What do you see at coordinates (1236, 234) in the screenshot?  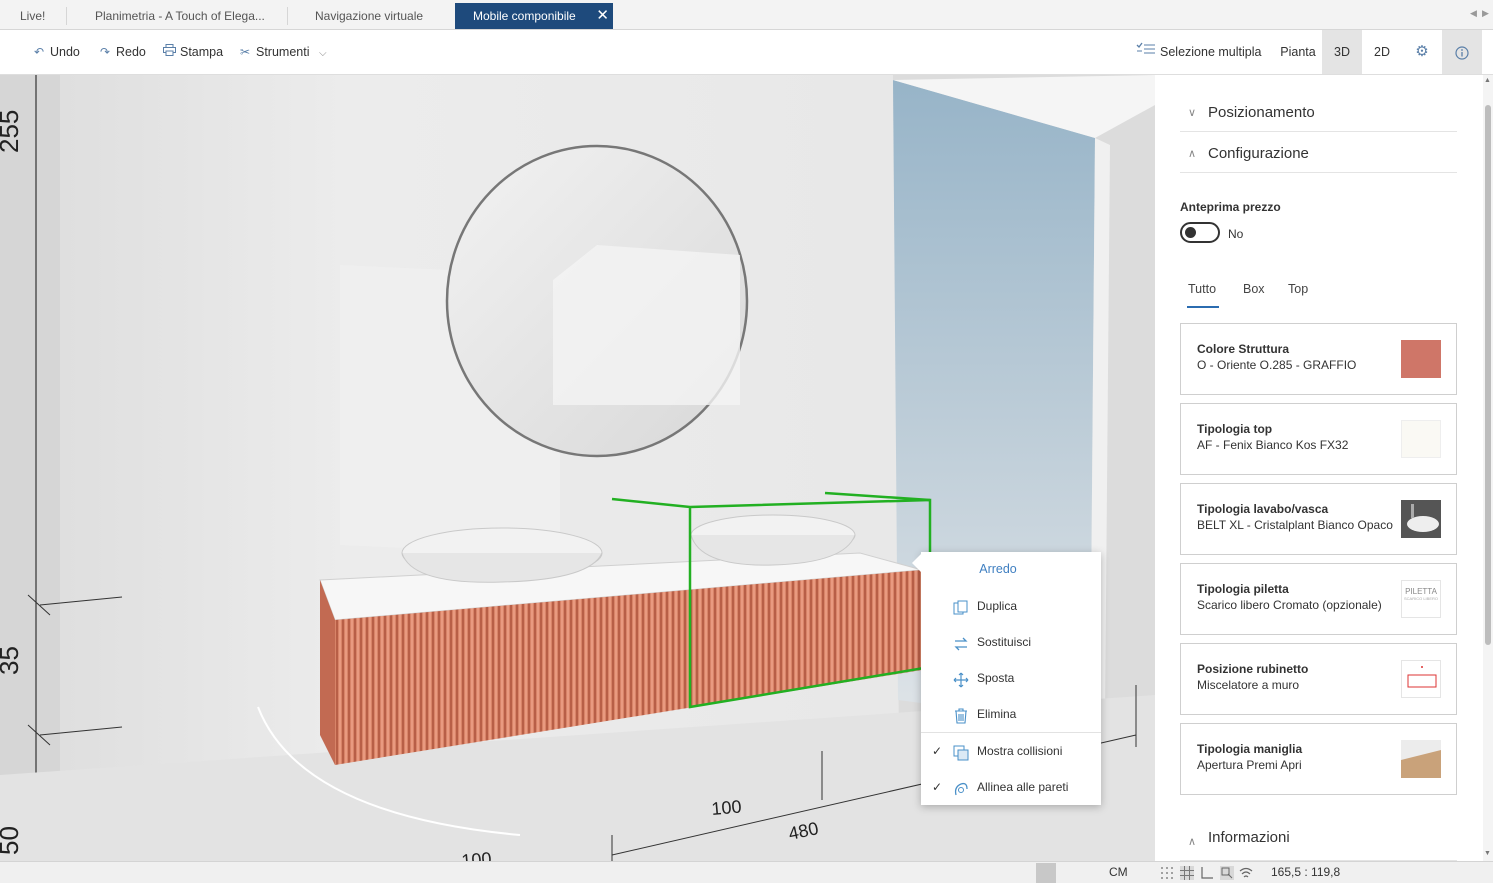 I see `price-preview-value: No` at bounding box center [1236, 234].